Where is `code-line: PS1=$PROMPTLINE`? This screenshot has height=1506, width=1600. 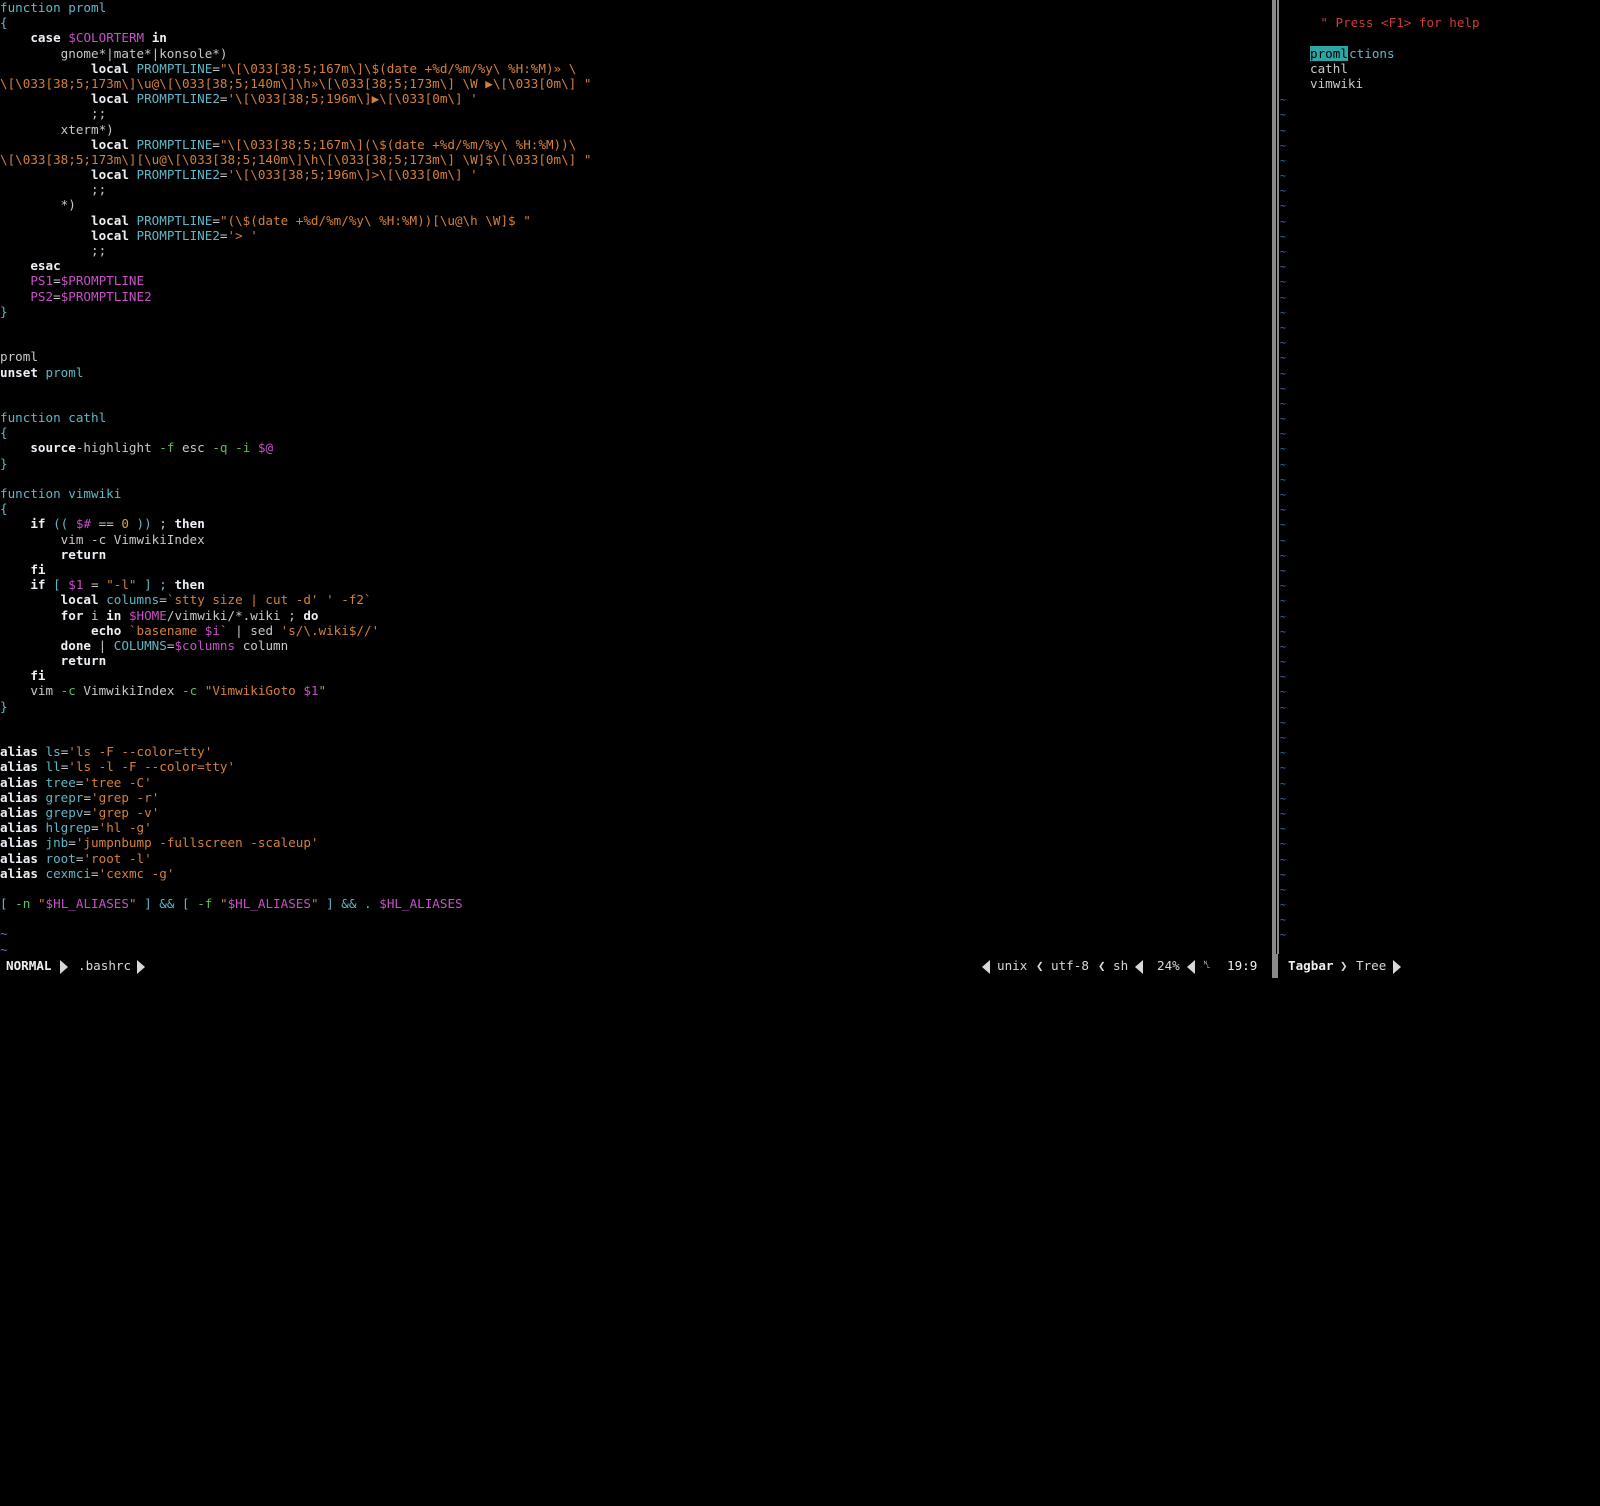 code-line: PS1=$PROMPTLINE is located at coordinates (636, 280).